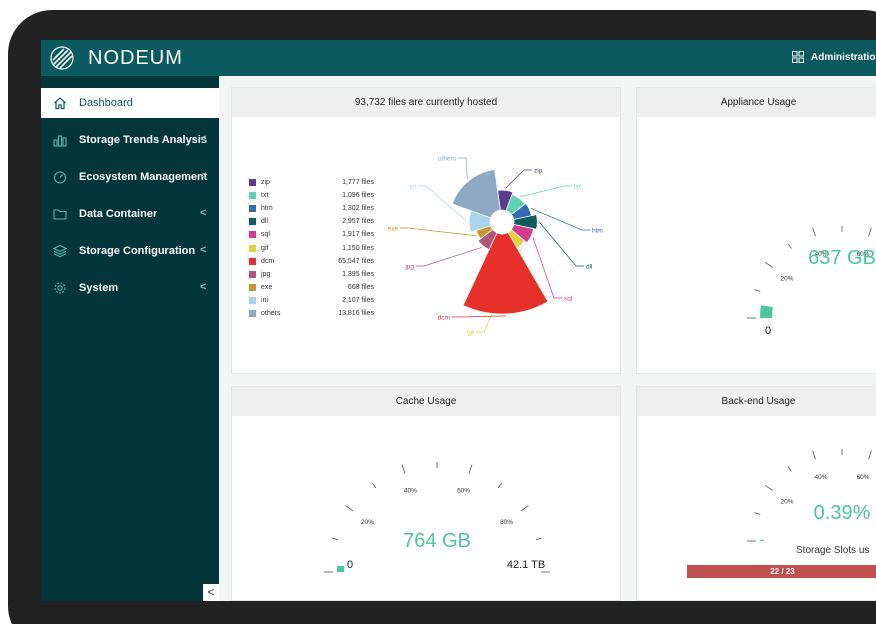 This screenshot has height=624, width=876. Describe the element at coordinates (358, 182) in the screenshot. I see `legend-count: 1,777 files` at that location.